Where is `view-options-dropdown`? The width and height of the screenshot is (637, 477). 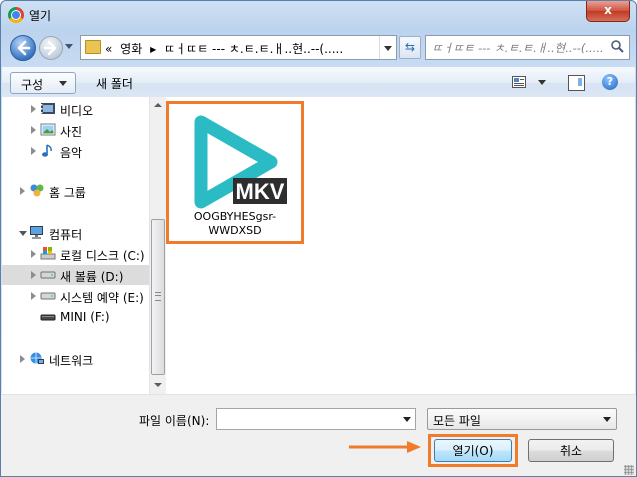 view-options-dropdown is located at coordinates (542, 82).